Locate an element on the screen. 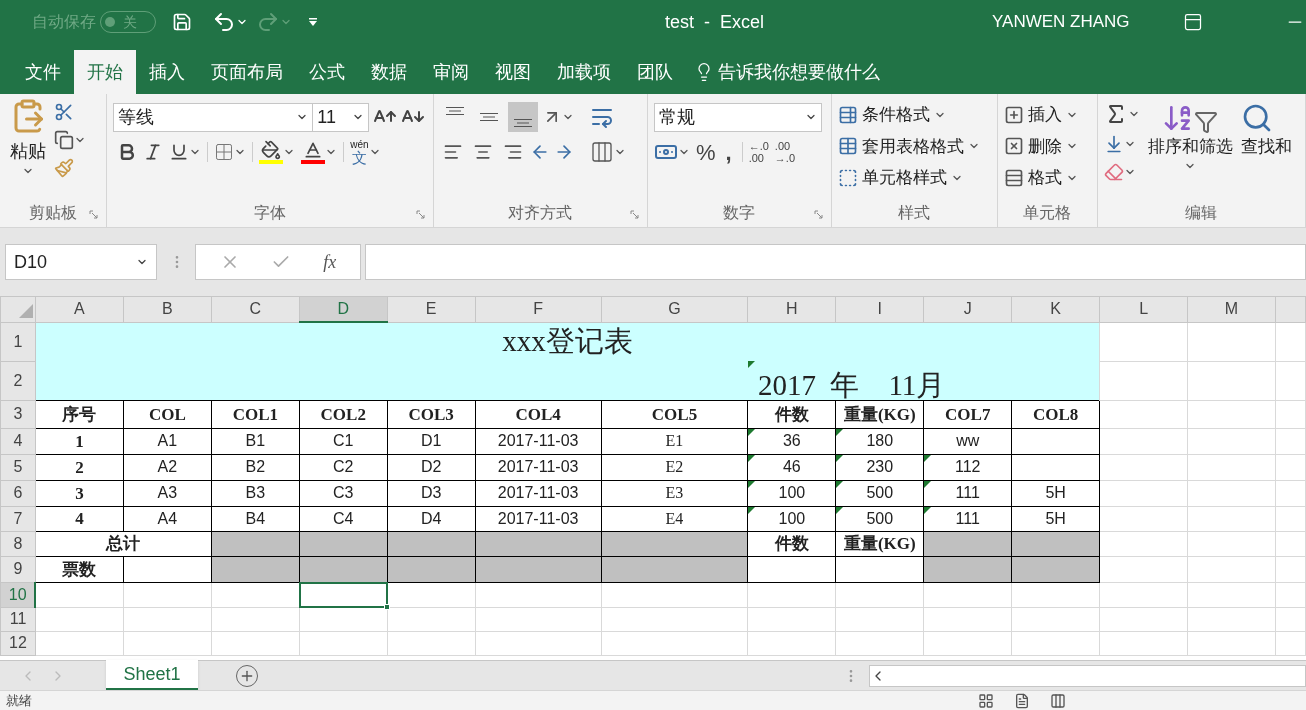  column-header: B is located at coordinates (167, 309).